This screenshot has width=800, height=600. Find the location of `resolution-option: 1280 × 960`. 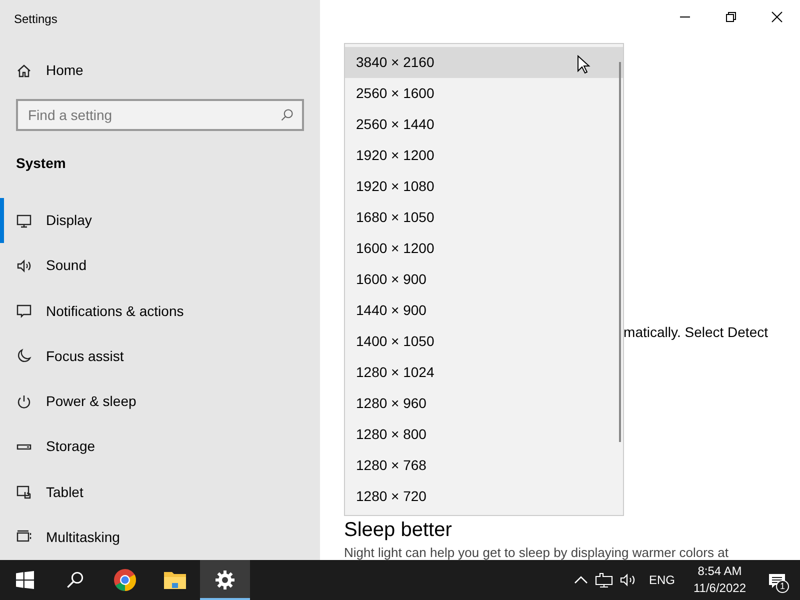

resolution-option: 1280 × 960 is located at coordinates (484, 403).